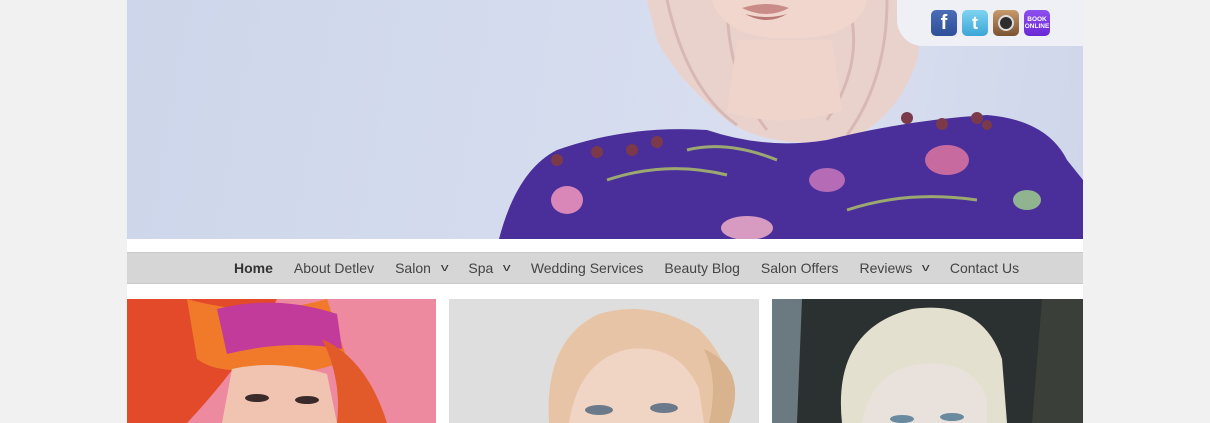 This screenshot has height=423, width=1210. What do you see at coordinates (413, 268) in the screenshot?
I see `nav-item-label: Salon` at bounding box center [413, 268].